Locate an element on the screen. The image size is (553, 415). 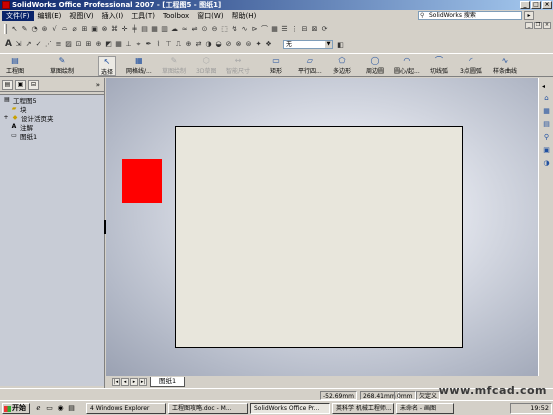
note-icon: ✎ is located at coordinates (24, 29).